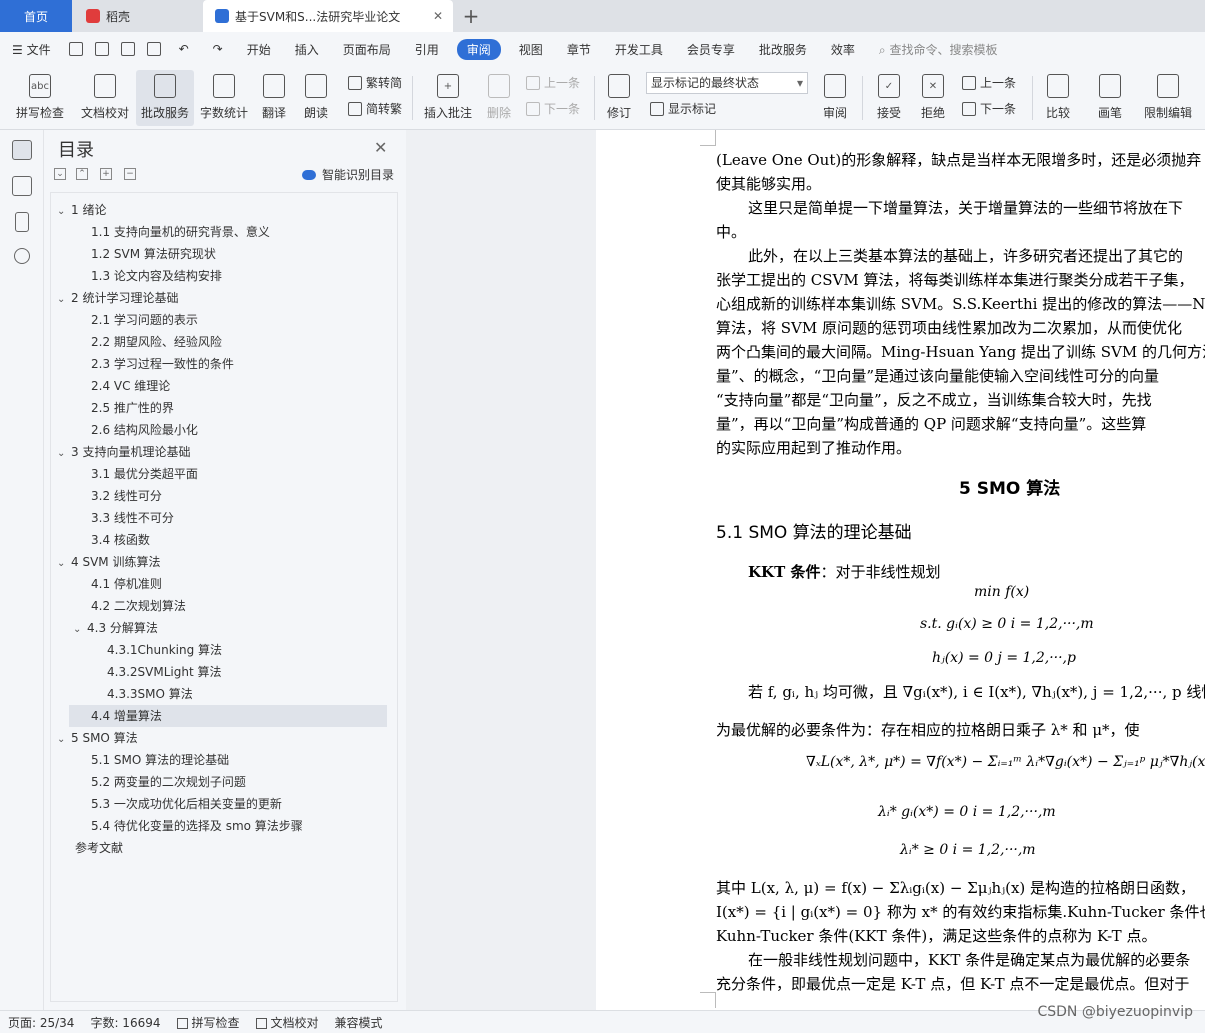  Describe the element at coordinates (683, 108) in the screenshot. I see `show-markup-button: 显示标记` at that location.